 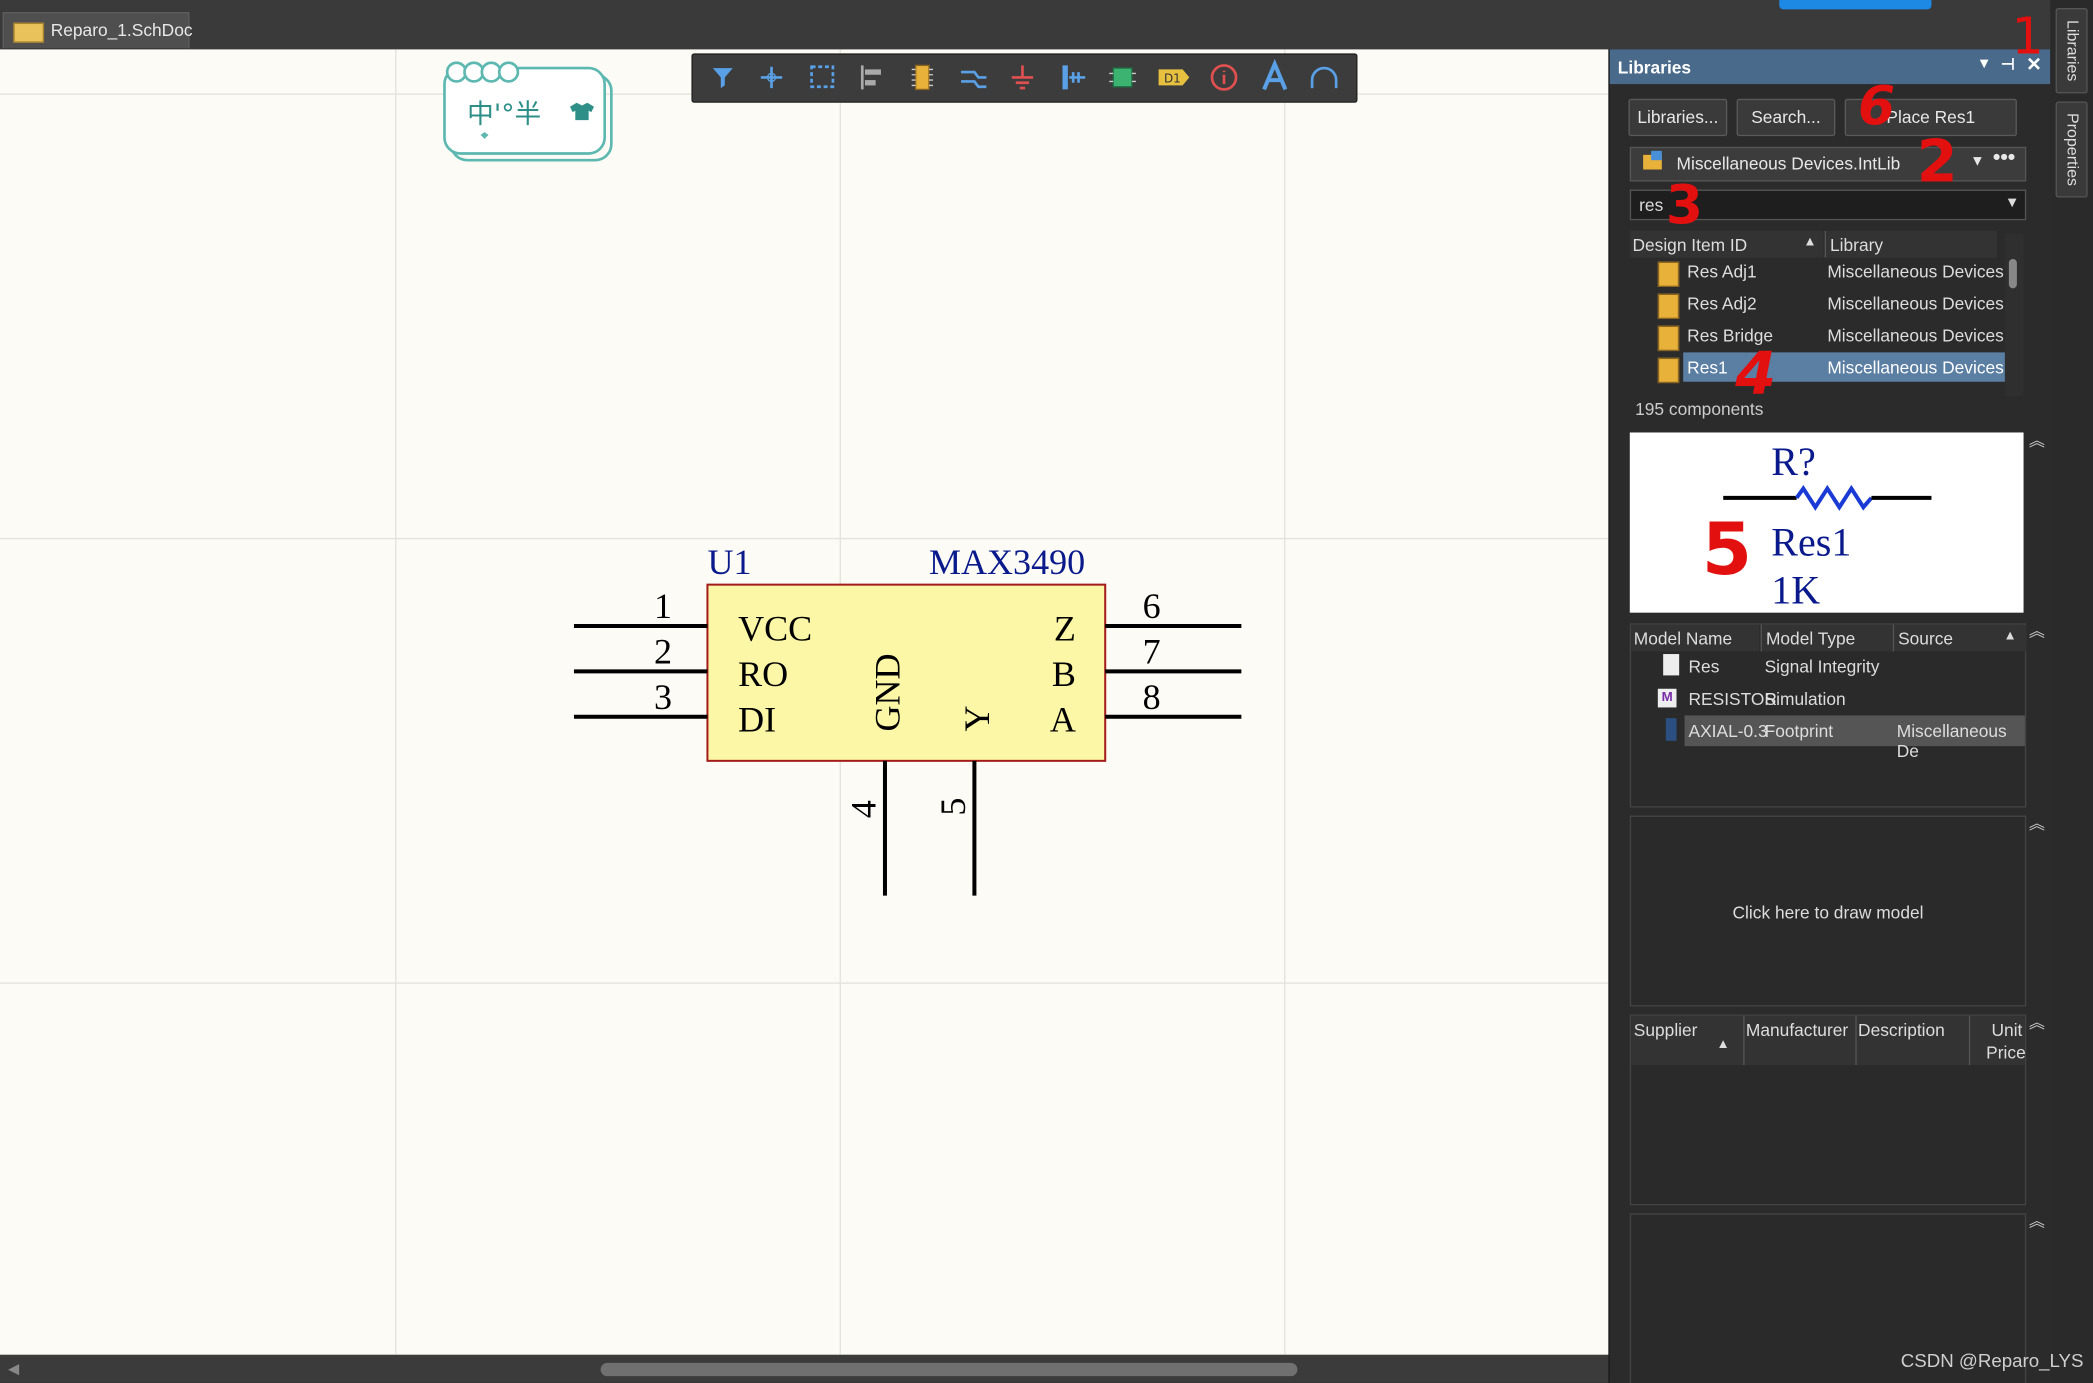 What do you see at coordinates (1726, 244) in the screenshot?
I see `column-header-design-item-id: Design Item ID ▲` at bounding box center [1726, 244].